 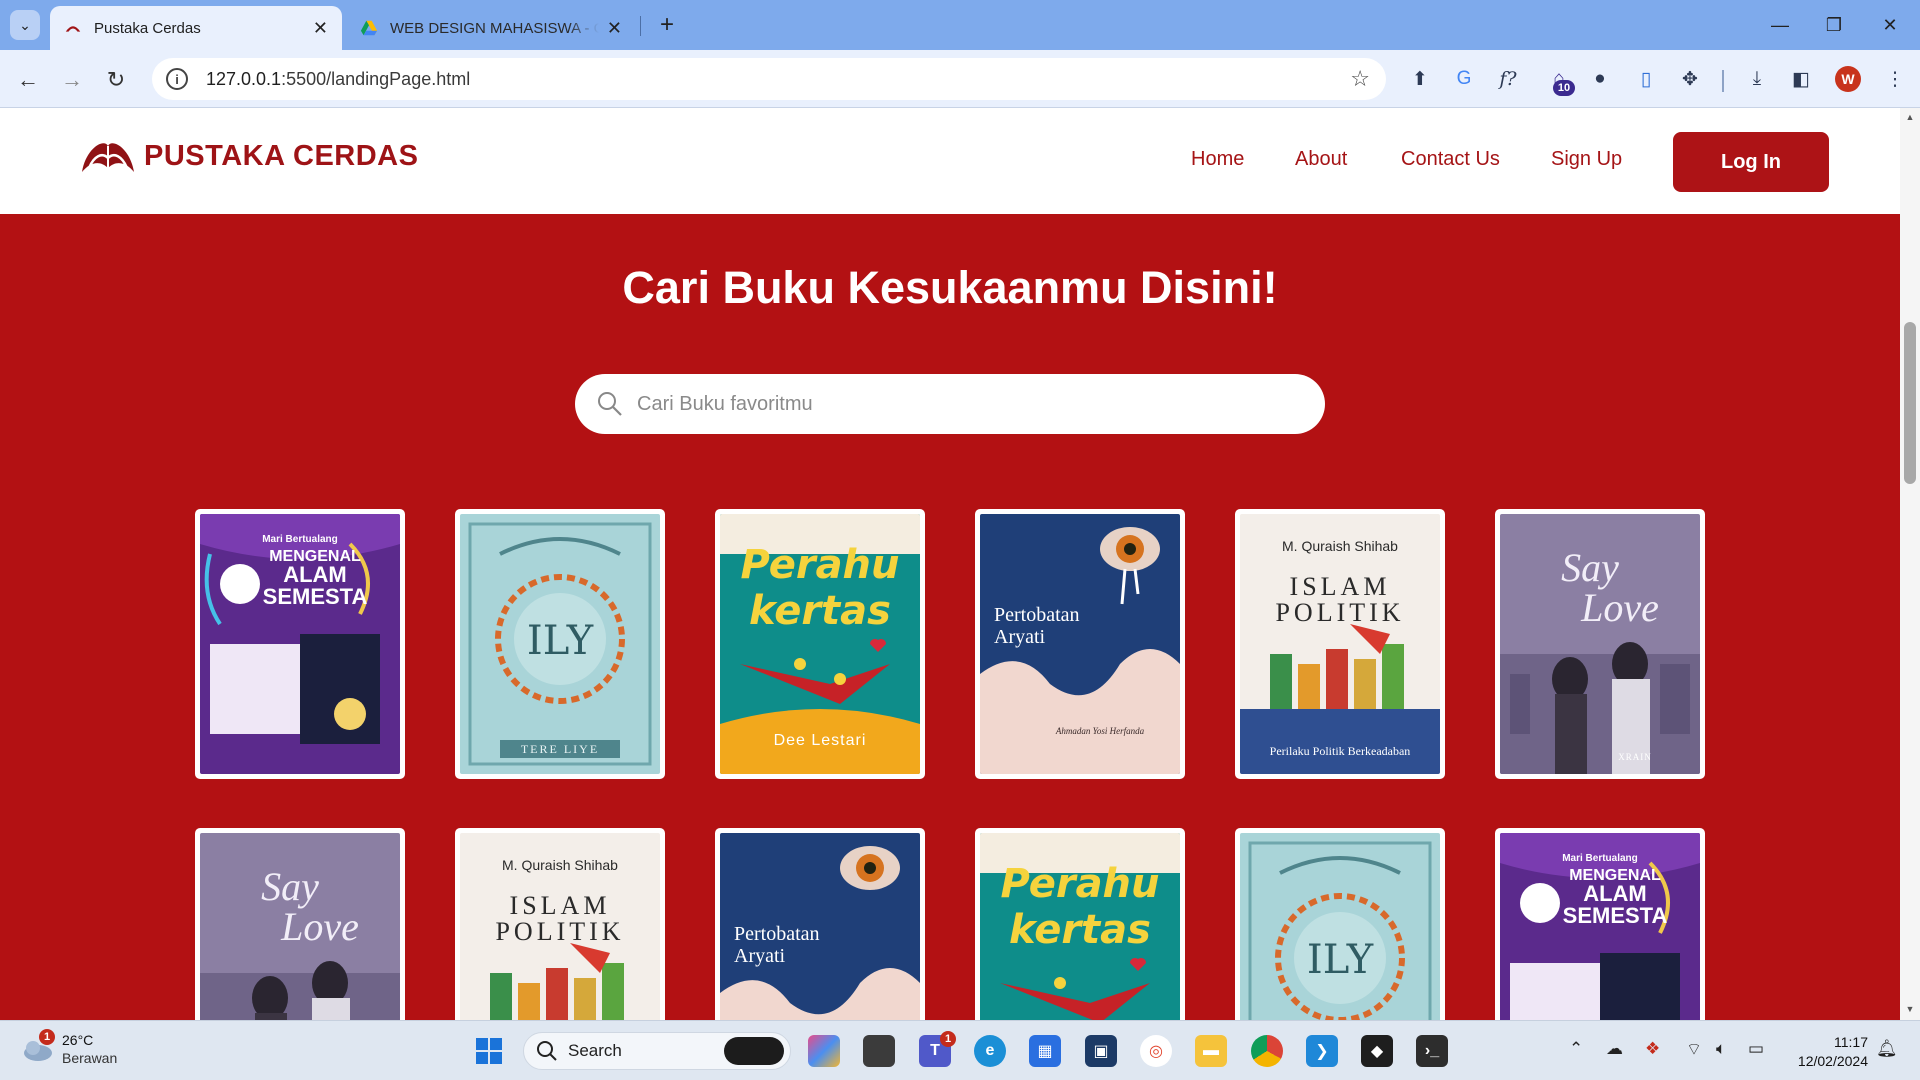 What do you see at coordinates (1723, 81) in the screenshot?
I see `toolbar-divider` at bounding box center [1723, 81].